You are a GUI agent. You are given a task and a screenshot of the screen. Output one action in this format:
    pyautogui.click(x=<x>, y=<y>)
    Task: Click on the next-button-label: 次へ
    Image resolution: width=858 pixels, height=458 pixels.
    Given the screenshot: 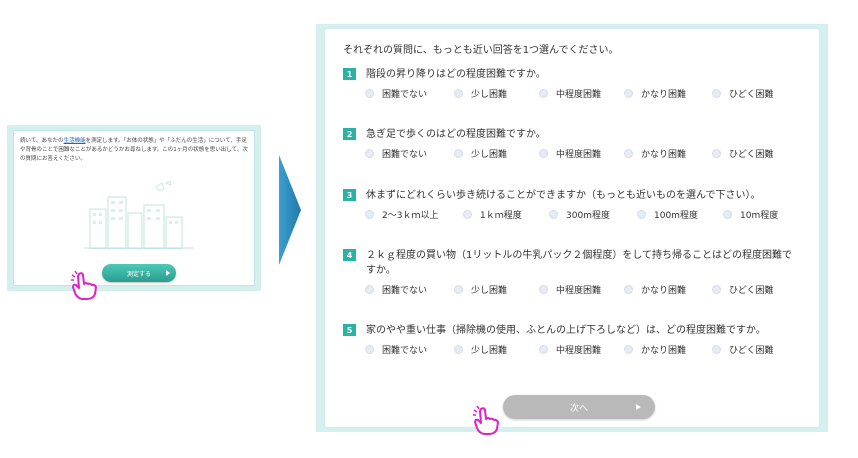 What is the action you would take?
    pyautogui.click(x=578, y=408)
    